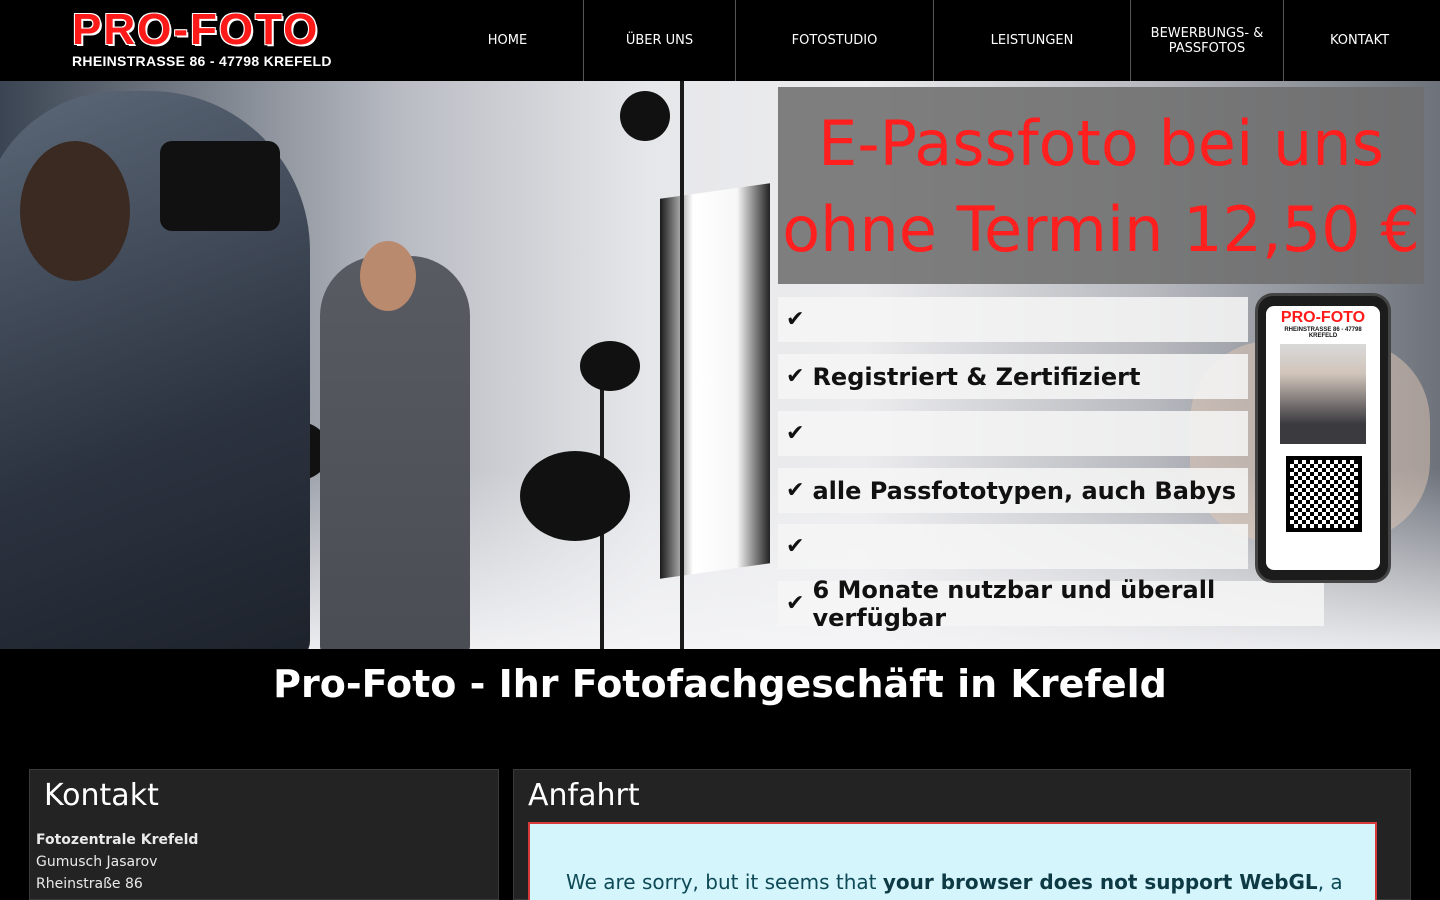 The image size is (1440, 900). I want to click on logo: PRO-FOTO RHEINSTRASSE 86 - 47798 KREFELD, so click(217, 37).